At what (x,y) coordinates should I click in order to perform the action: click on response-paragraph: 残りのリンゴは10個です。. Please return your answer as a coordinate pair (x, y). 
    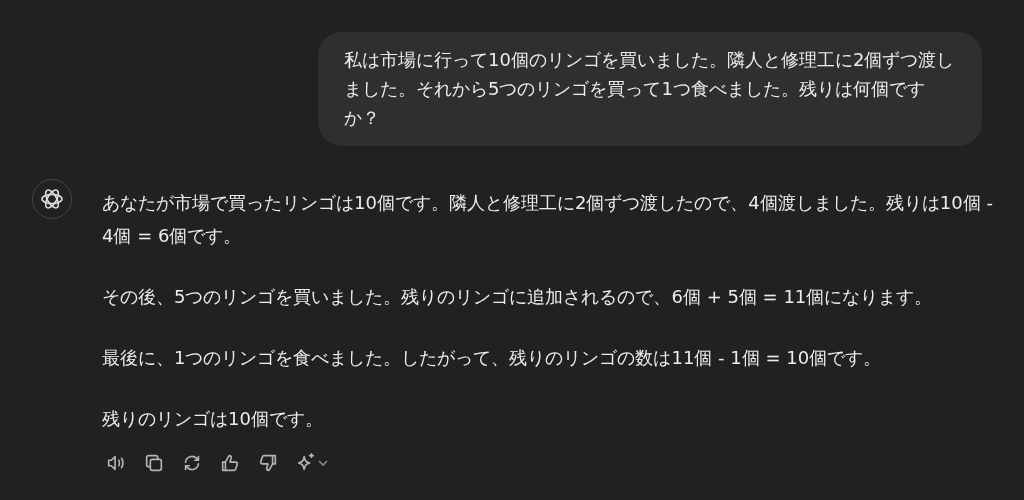
    Looking at the image, I should click on (213, 419).